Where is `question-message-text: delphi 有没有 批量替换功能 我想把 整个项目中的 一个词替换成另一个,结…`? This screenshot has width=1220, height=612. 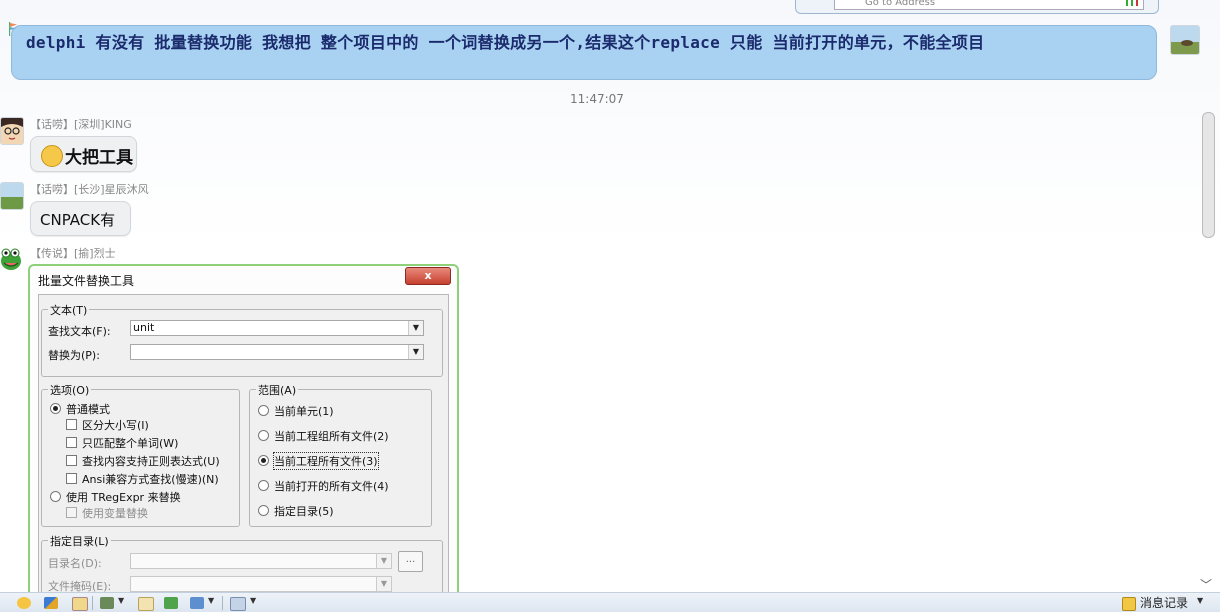 question-message-text: delphi 有没有 批量替换功能 我想把 整个项目中的 一个词替换成另一个,结… is located at coordinates (505, 42).